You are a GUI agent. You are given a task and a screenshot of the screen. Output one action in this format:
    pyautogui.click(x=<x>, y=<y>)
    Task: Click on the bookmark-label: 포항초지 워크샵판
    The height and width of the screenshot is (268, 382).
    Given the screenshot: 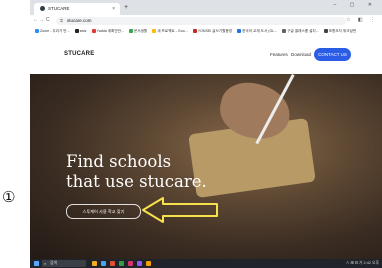 What is the action you would take?
    pyautogui.click(x=342, y=31)
    